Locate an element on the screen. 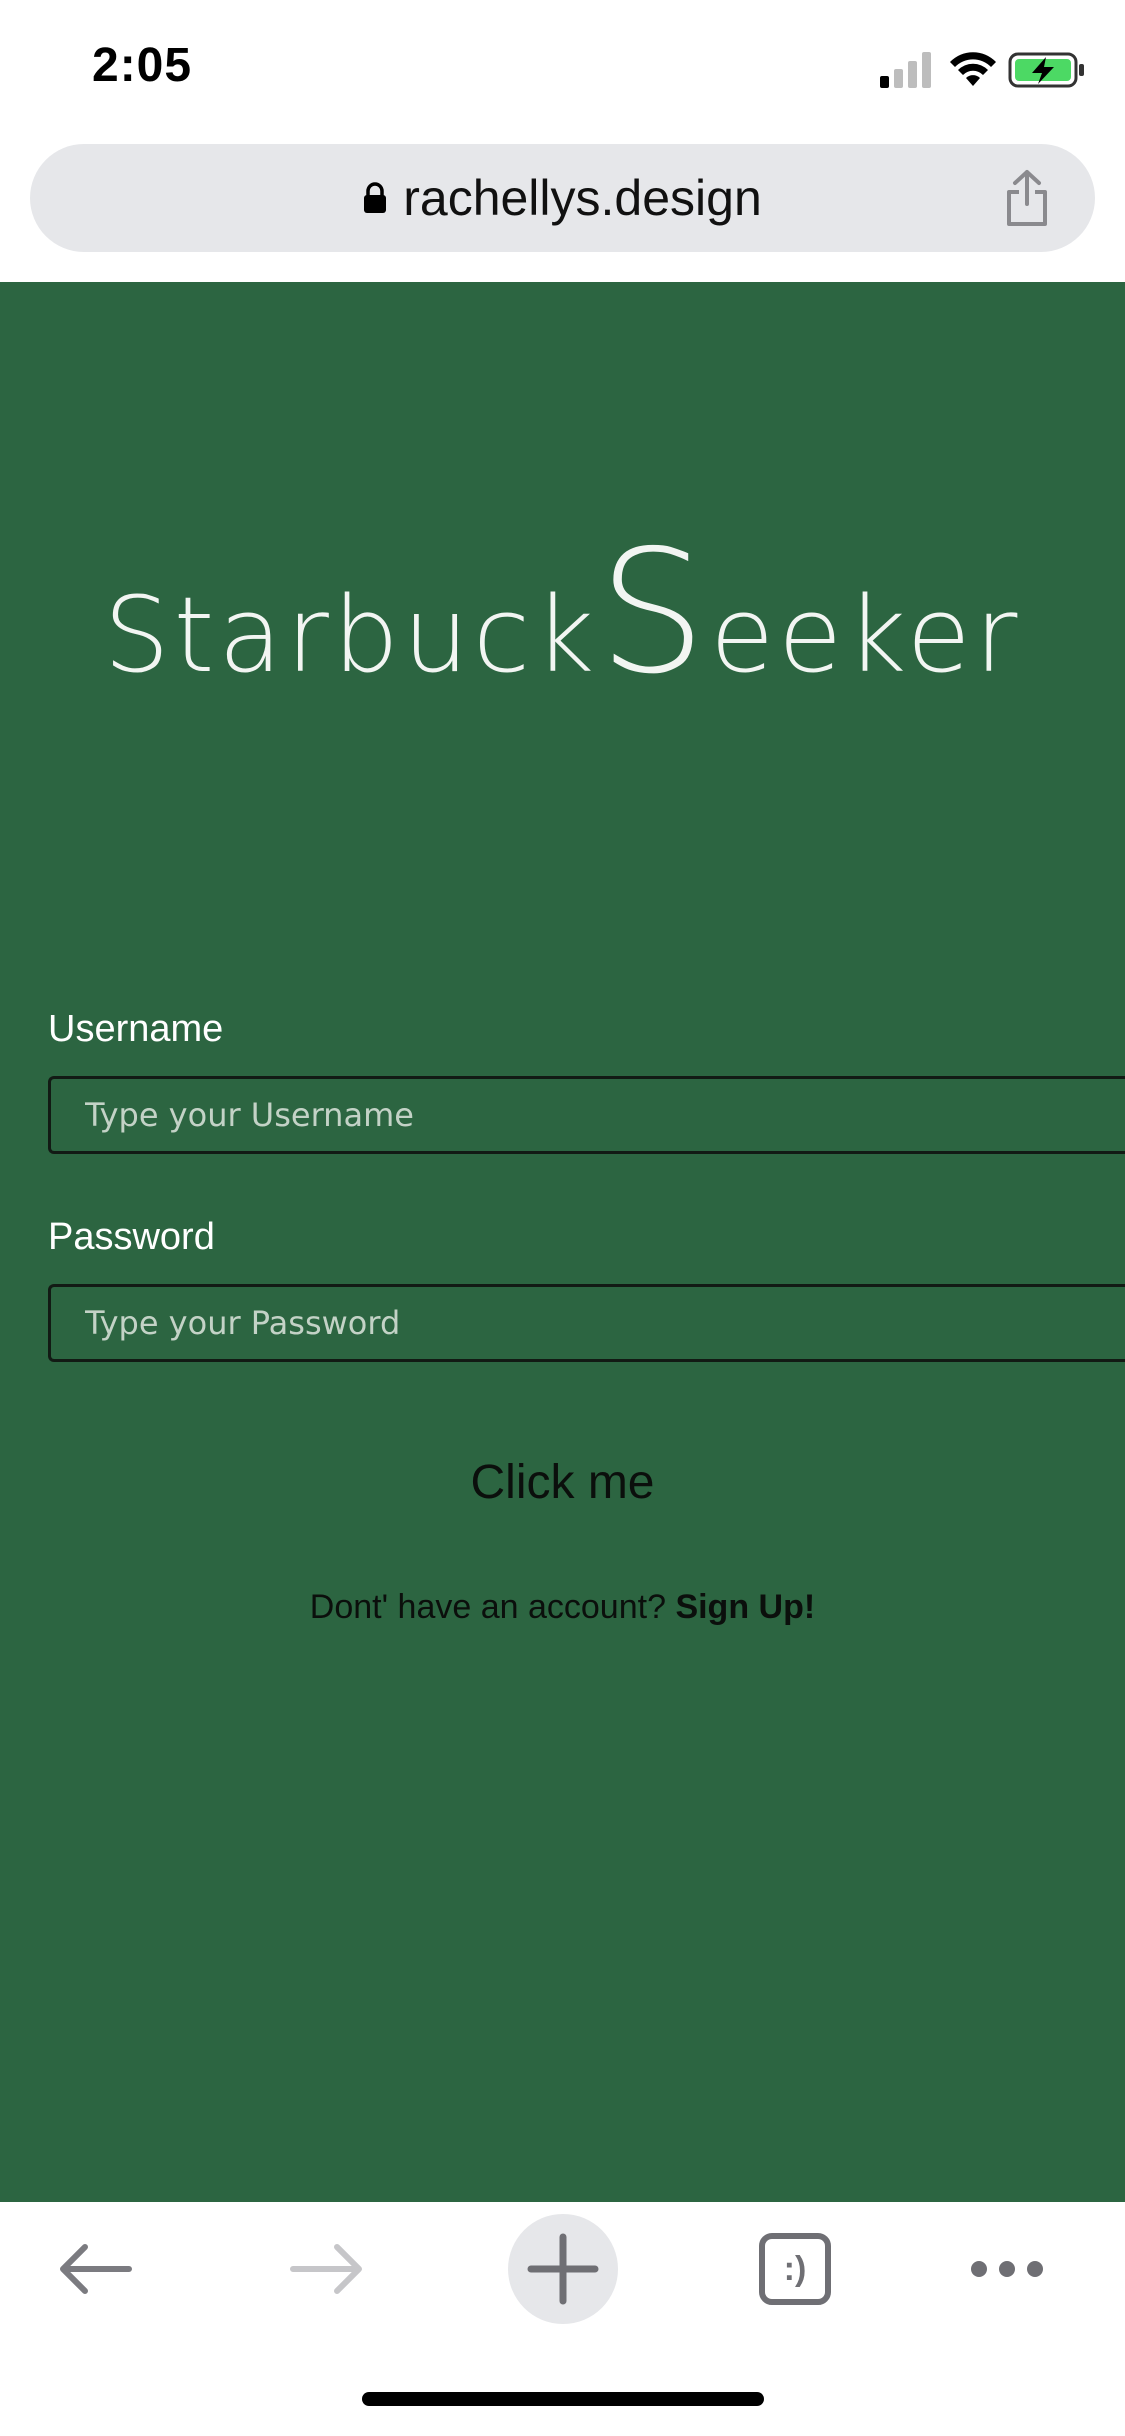 This screenshot has width=1125, height=2436. more-icon is located at coordinates (1007, 2269).